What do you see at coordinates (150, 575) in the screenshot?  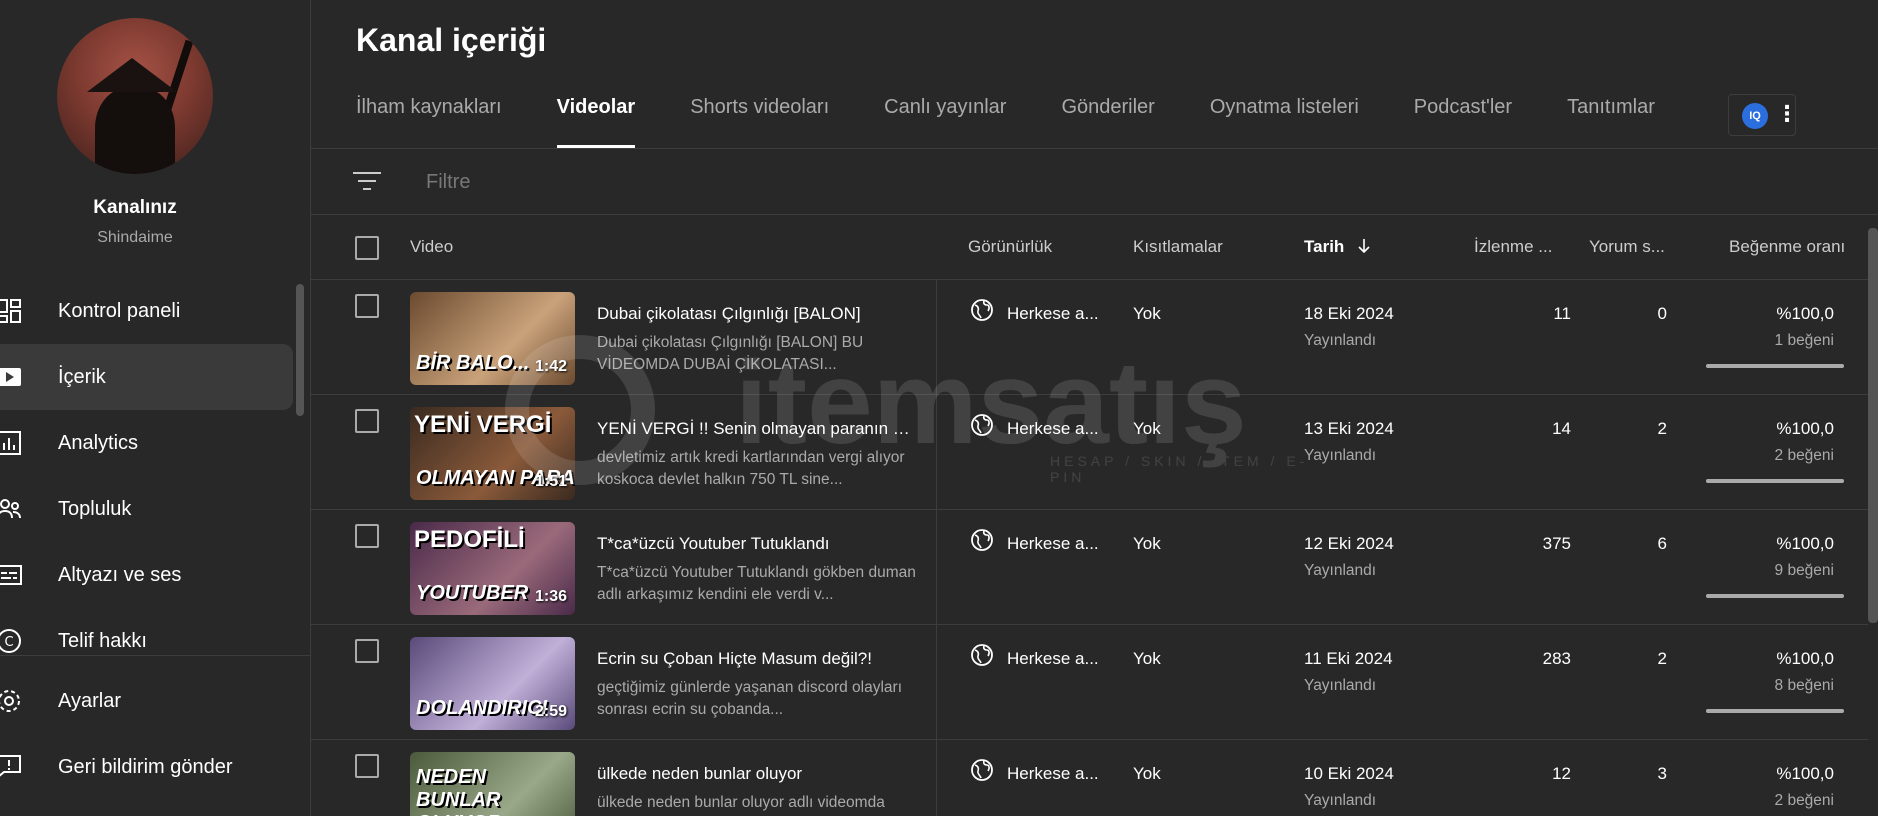 I see `sidebar-item-subtitles: Altyazı ve ses` at bounding box center [150, 575].